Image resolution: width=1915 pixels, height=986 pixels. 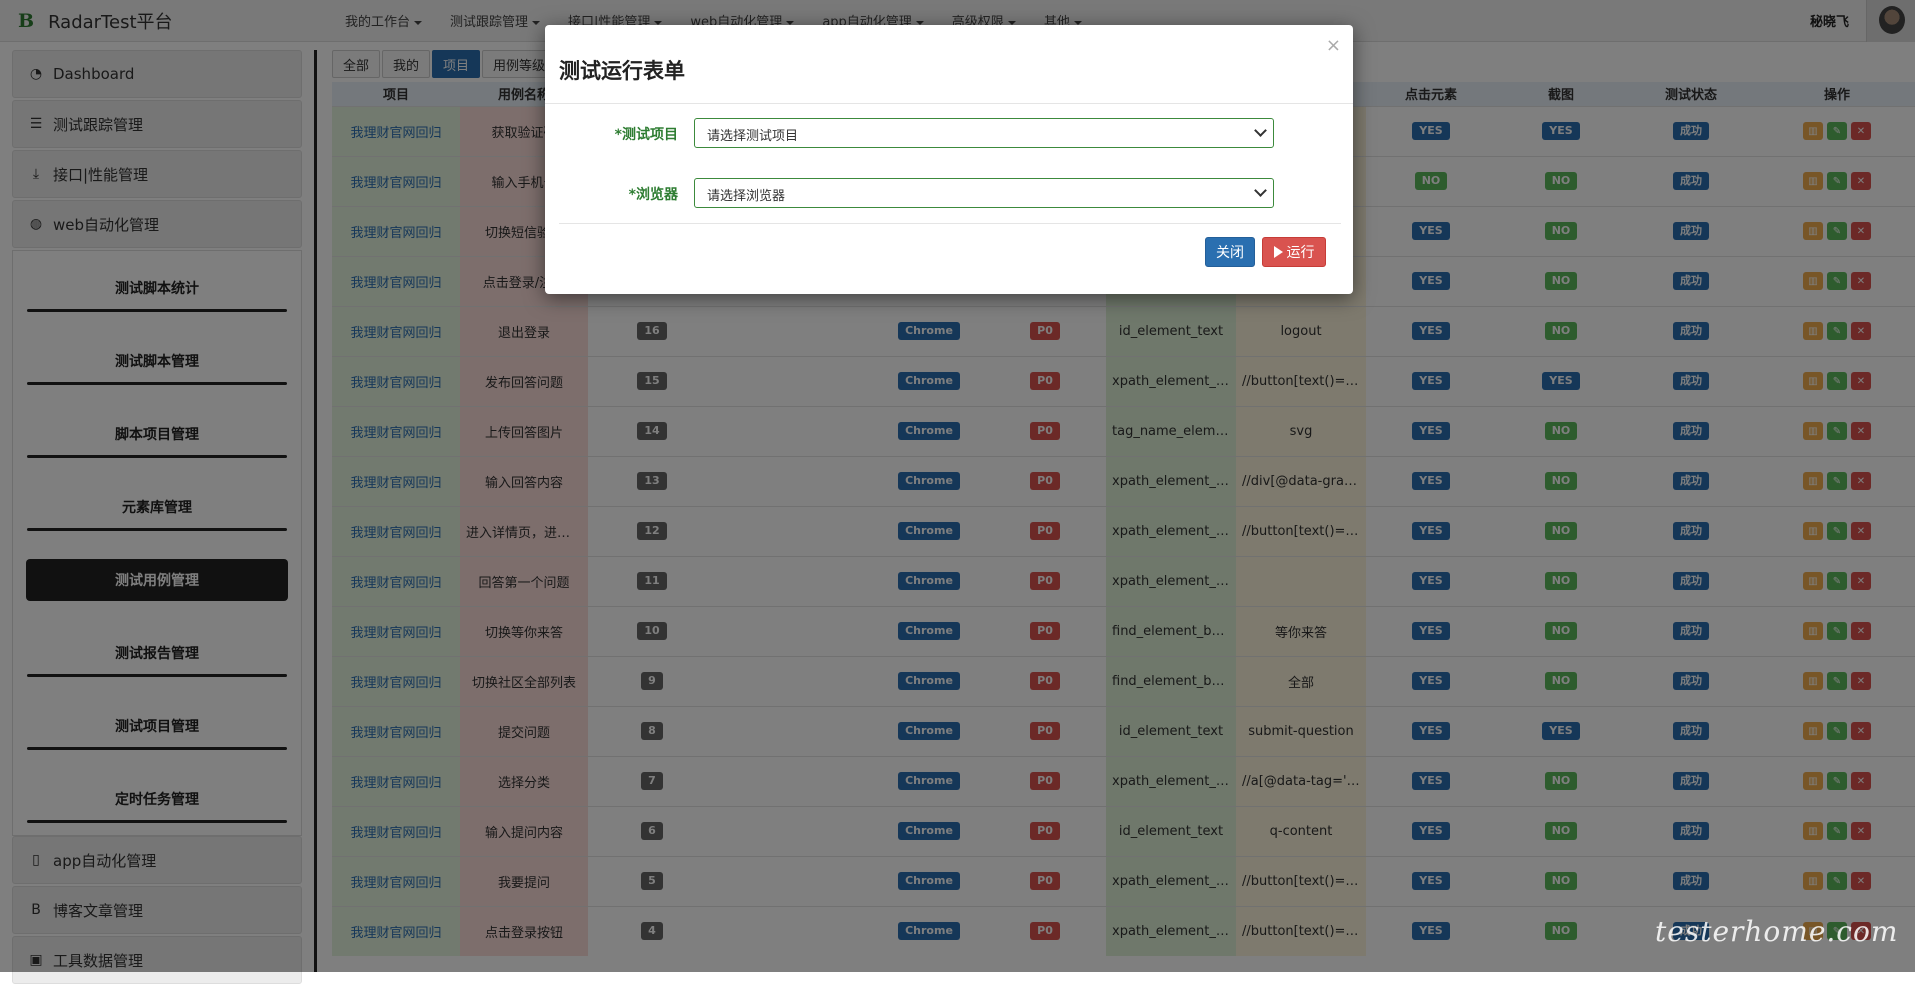 I want to click on run-form-modal: 测试运行表单 × *测试项目 请选择测试项目 *浏览器 请选择浏览器 关闭 运行, so click(x=949, y=159).